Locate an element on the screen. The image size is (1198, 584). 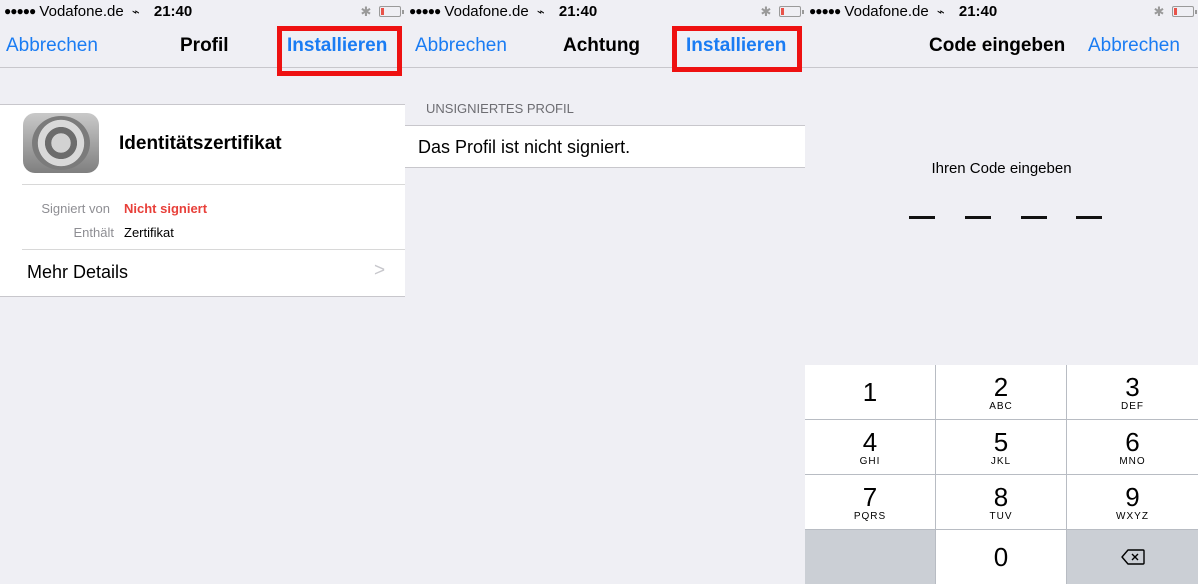
settings-gear-icon is located at coordinates (61, 143).